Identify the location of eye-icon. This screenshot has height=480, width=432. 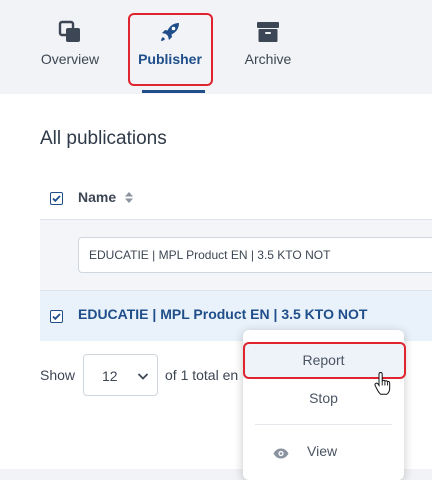
(281, 452).